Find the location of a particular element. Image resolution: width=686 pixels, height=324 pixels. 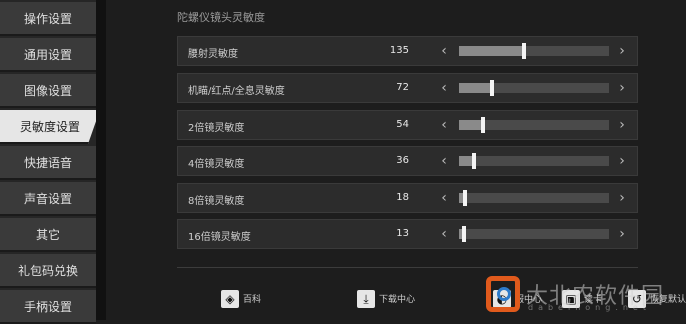

sidebar-item-label: 操作设置 is located at coordinates (47, 19).